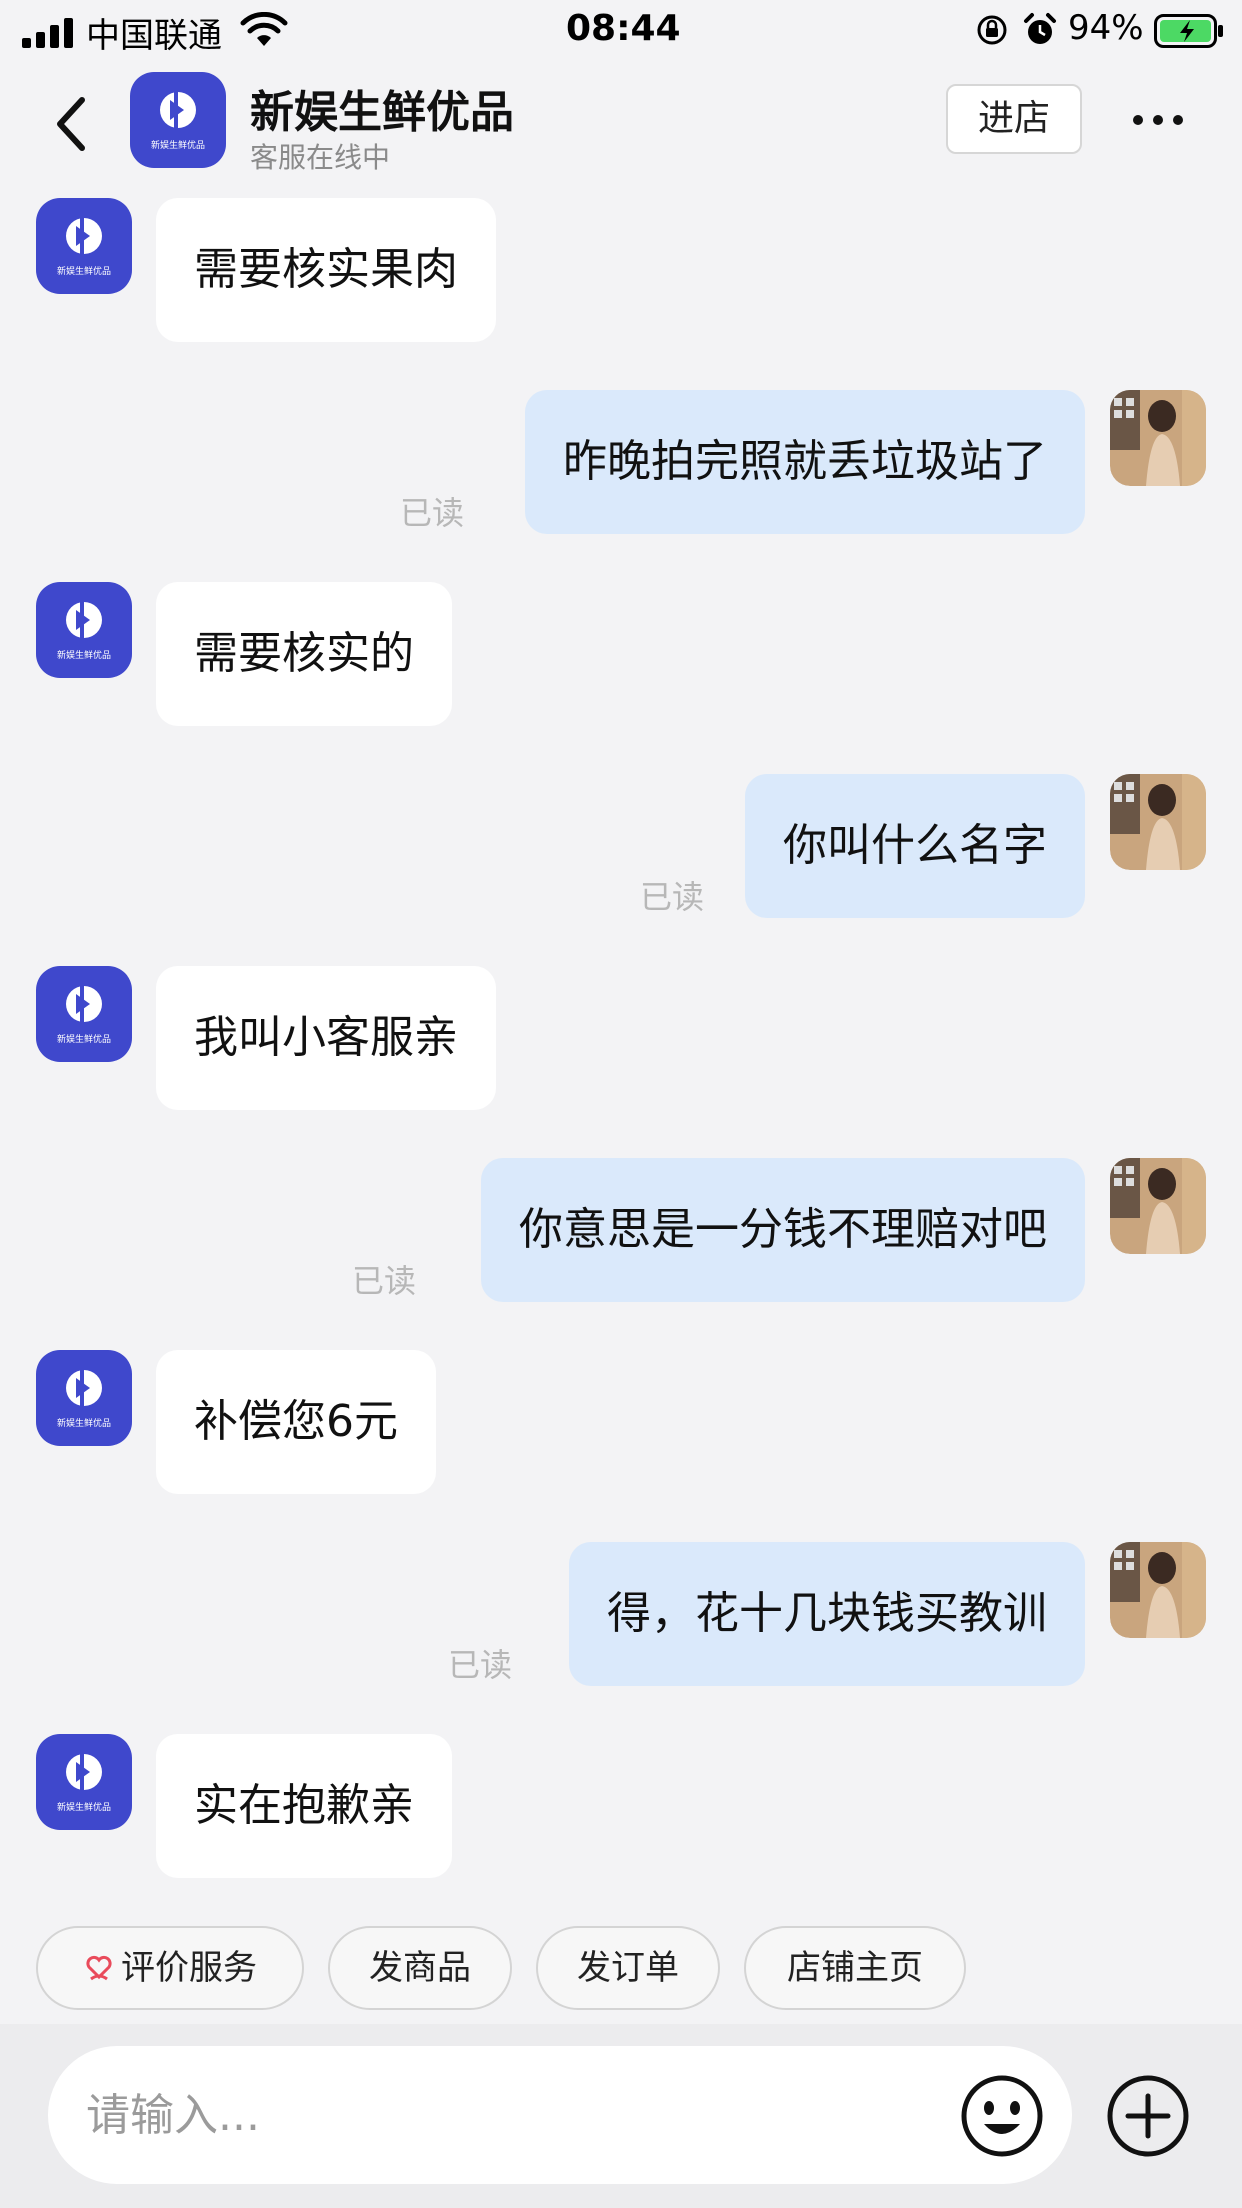 The width and height of the screenshot is (1242, 2208). What do you see at coordinates (623, 28) in the screenshot?
I see `clock-time: 08:44` at bounding box center [623, 28].